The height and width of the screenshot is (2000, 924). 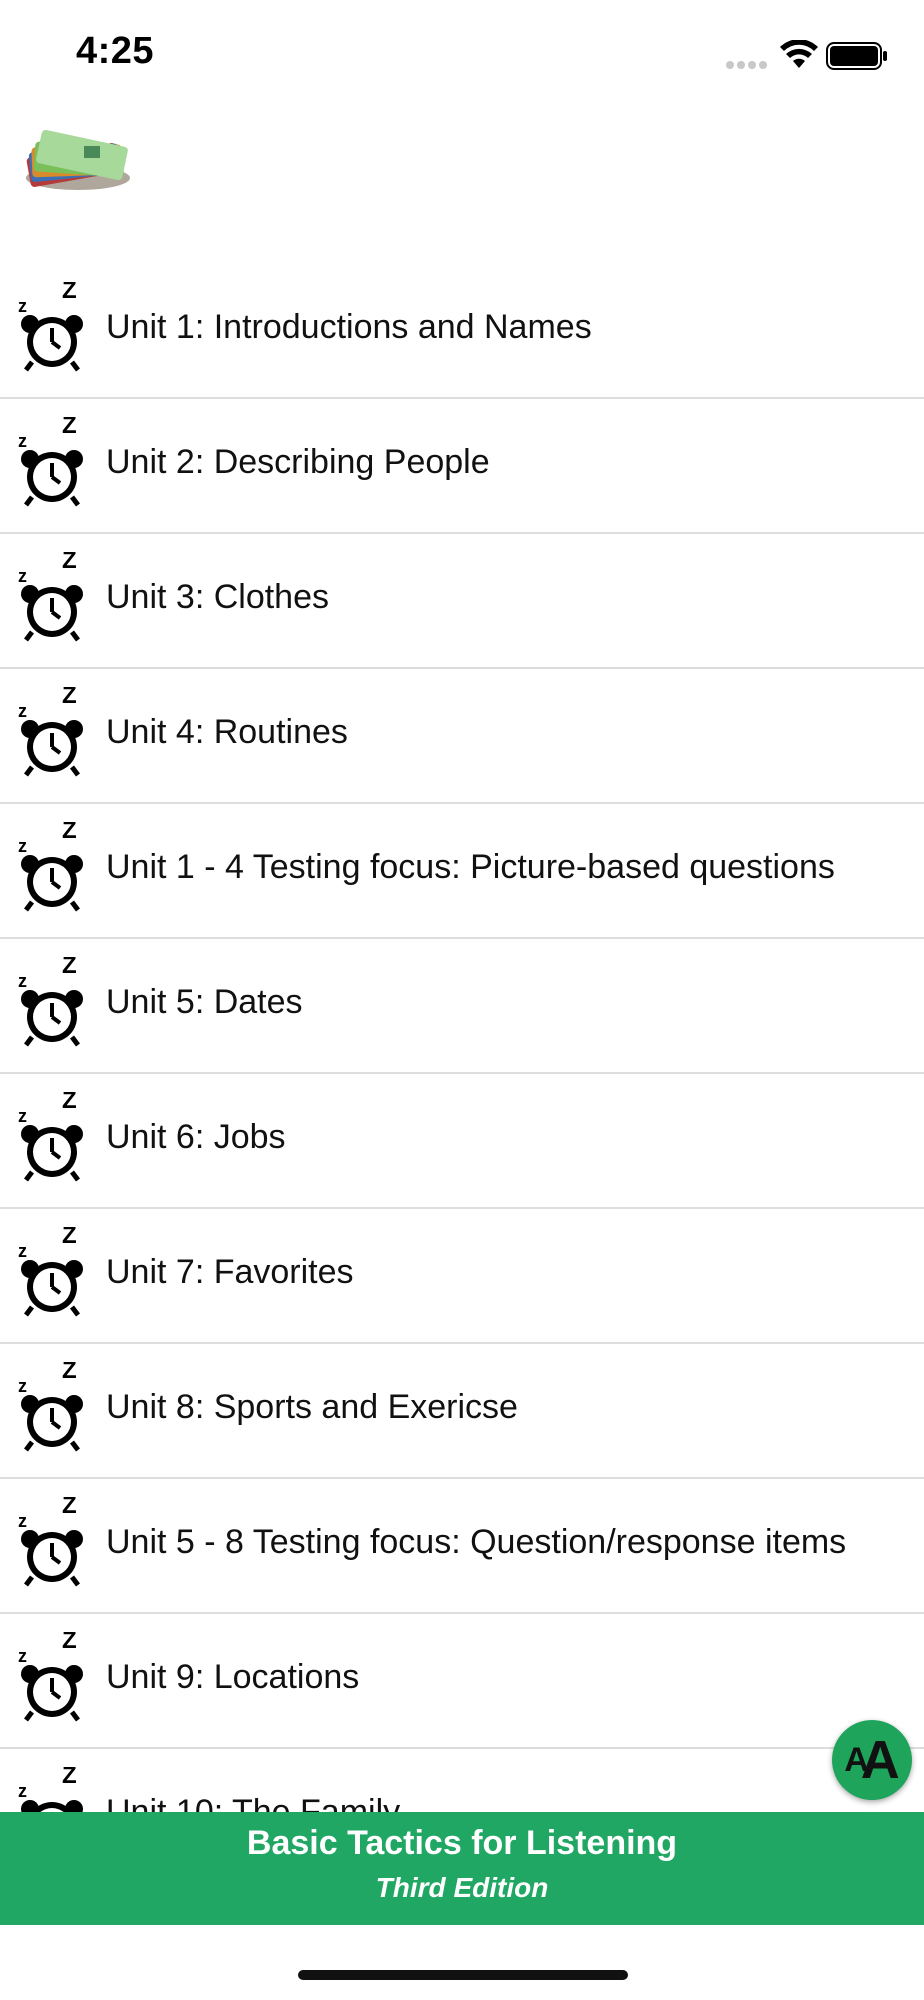 I want to click on list-item-label: Unit 6: Jobs, so click(x=196, y=1137).